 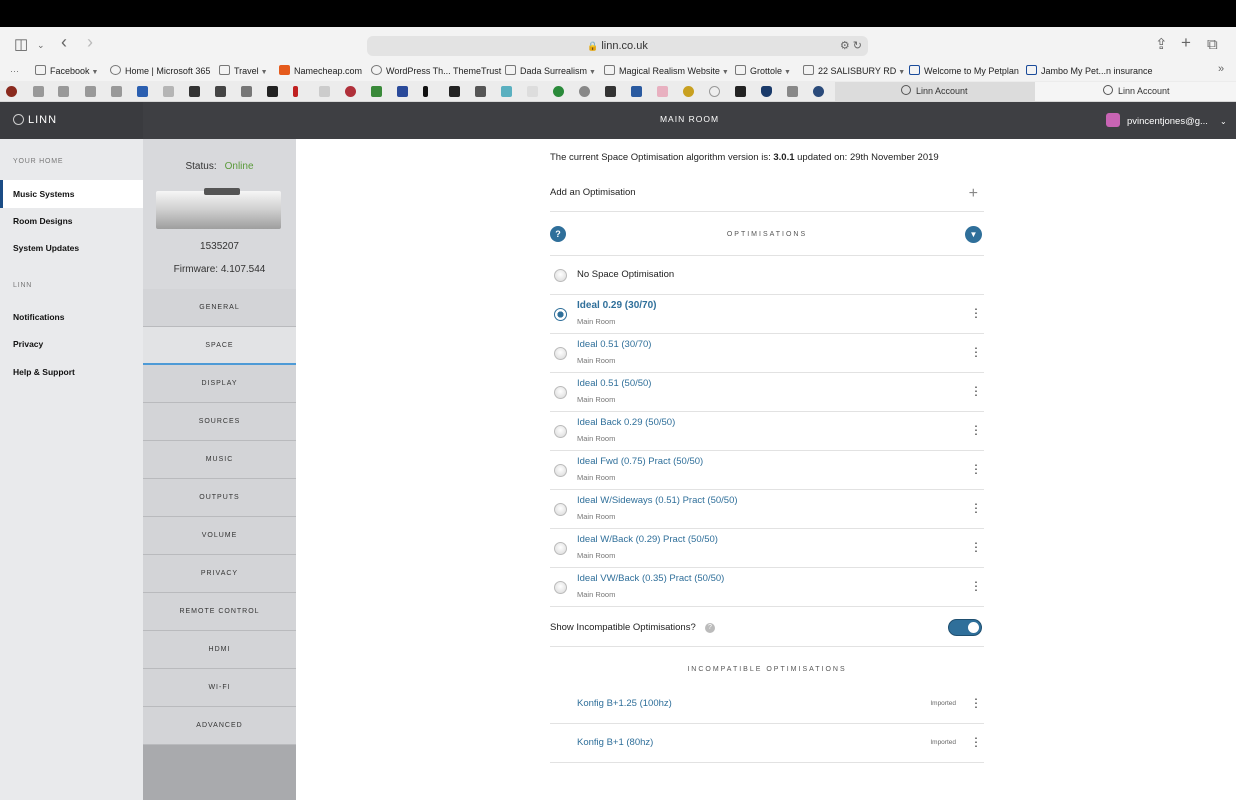 I want to click on sidebar-item-help-support: Help & Support, so click(x=71, y=372).